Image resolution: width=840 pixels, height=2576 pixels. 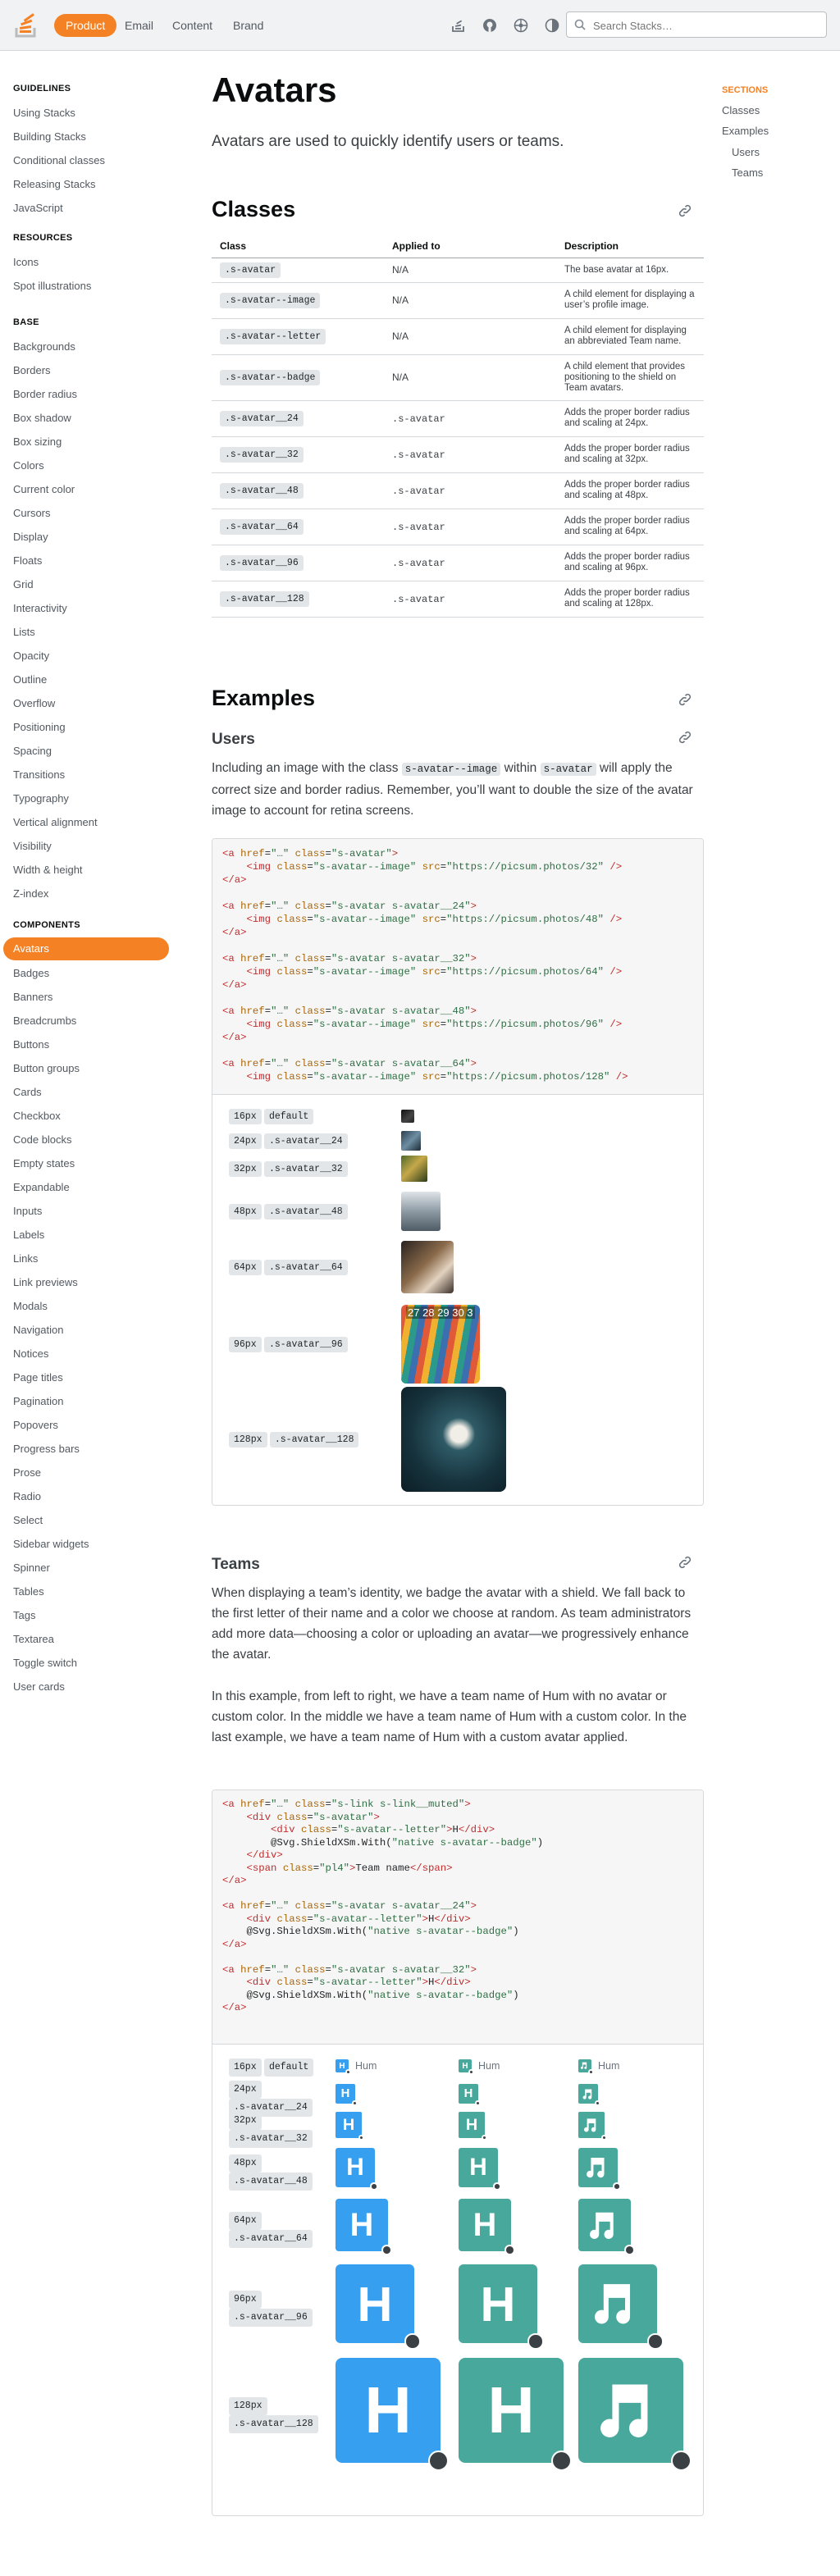 I want to click on sidebar-item-user-cards: User cards, so click(x=39, y=1686).